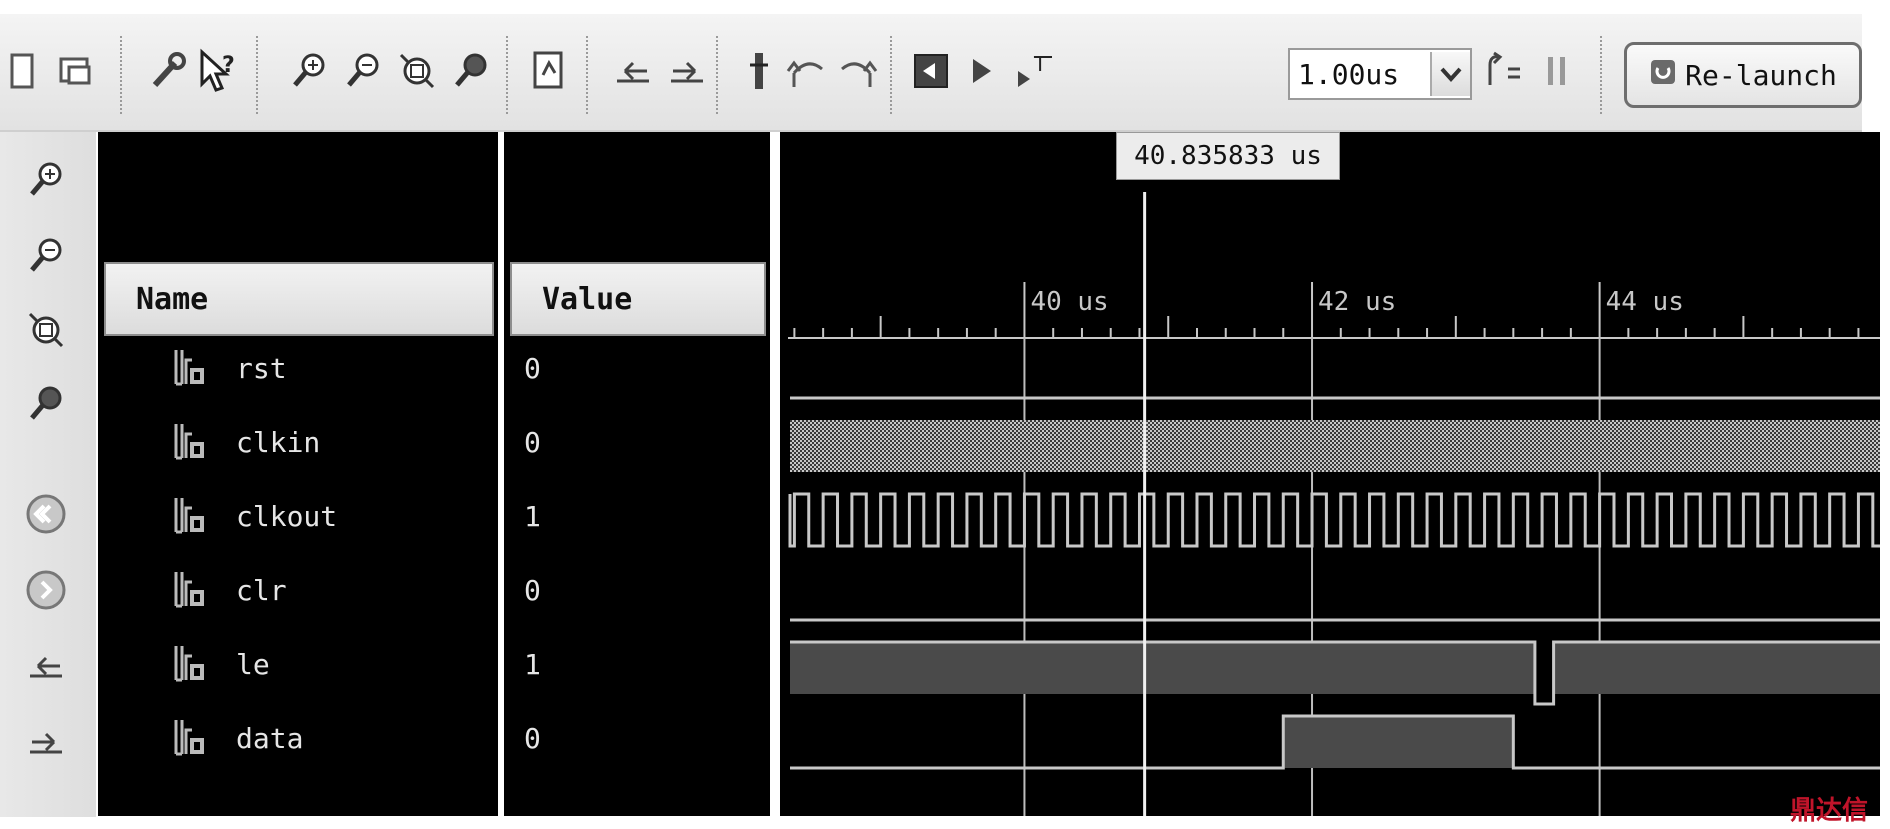  Describe the element at coordinates (532, 368) in the screenshot. I see `signal-value-rst: 0` at that location.